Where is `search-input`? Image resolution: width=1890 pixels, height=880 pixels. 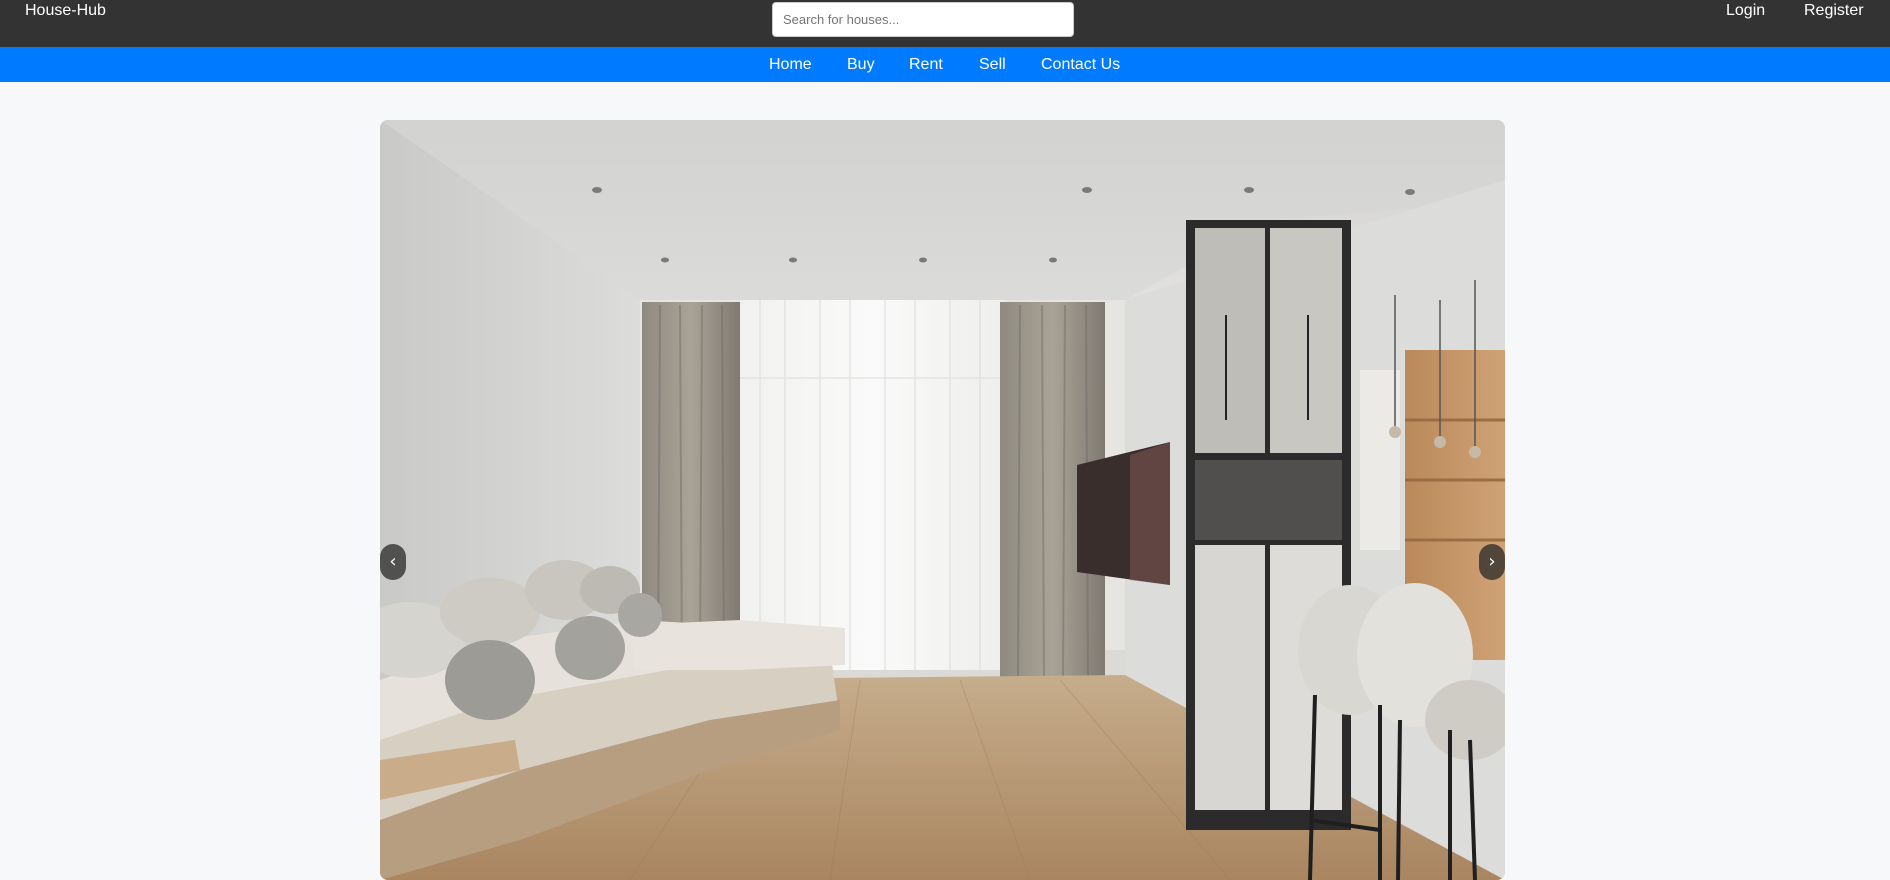
search-input is located at coordinates (923, 19).